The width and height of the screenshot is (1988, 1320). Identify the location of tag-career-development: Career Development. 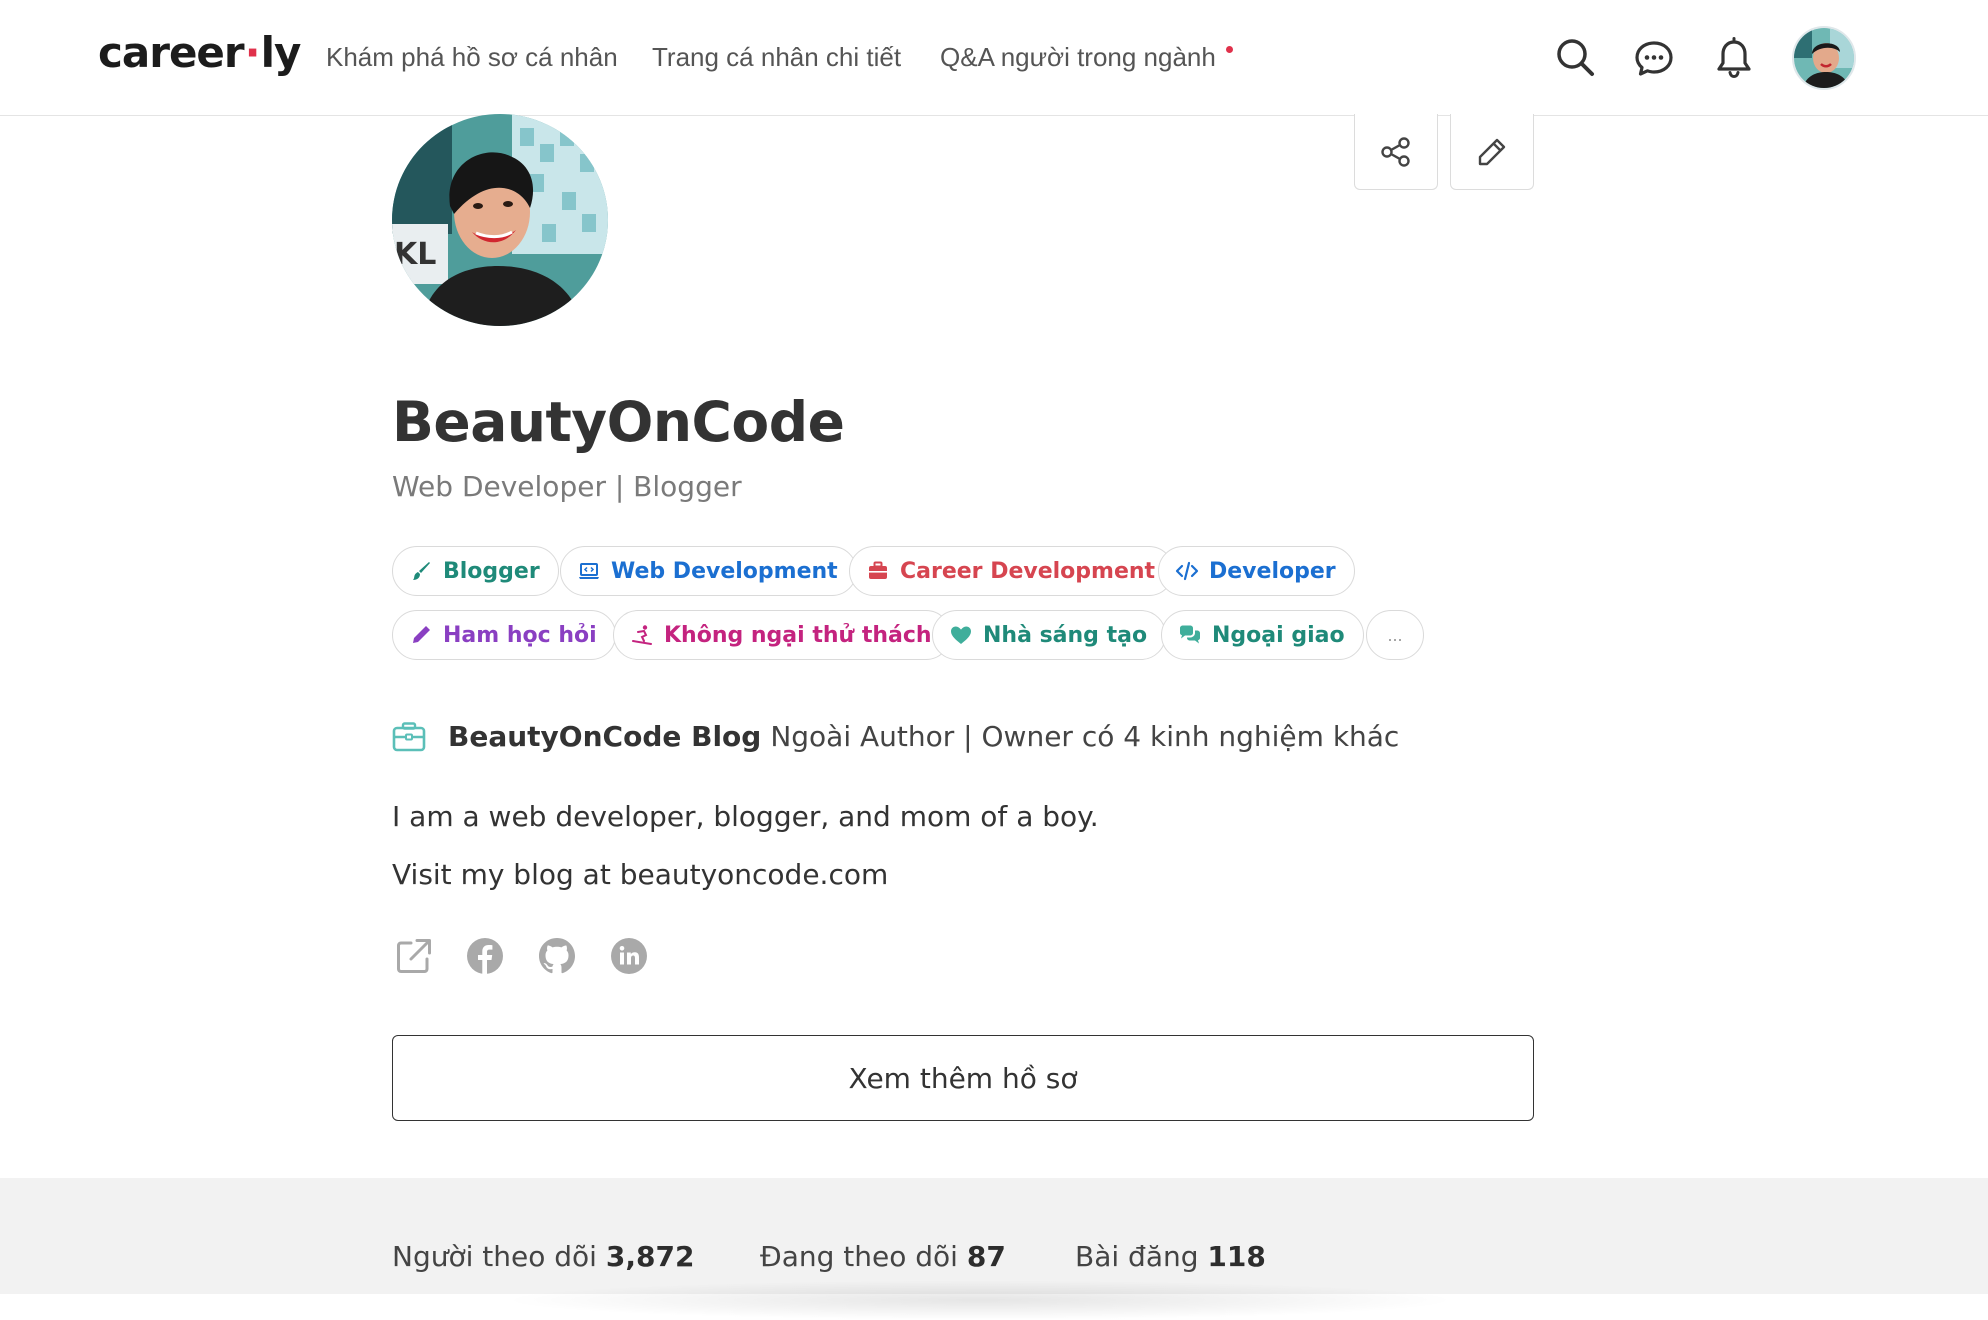
(1012, 571).